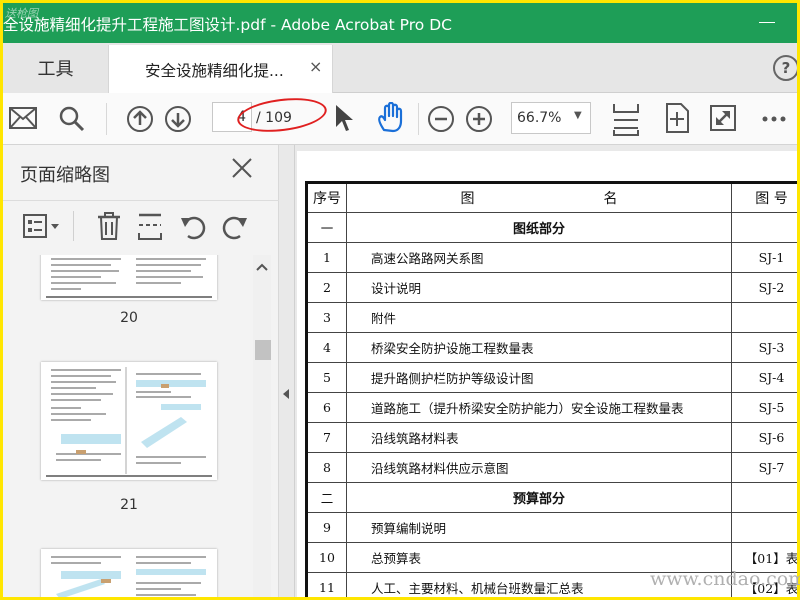 The height and width of the screenshot is (600, 800). Describe the element at coordinates (344, 118) in the screenshot. I see `select-cursor-icon` at that location.